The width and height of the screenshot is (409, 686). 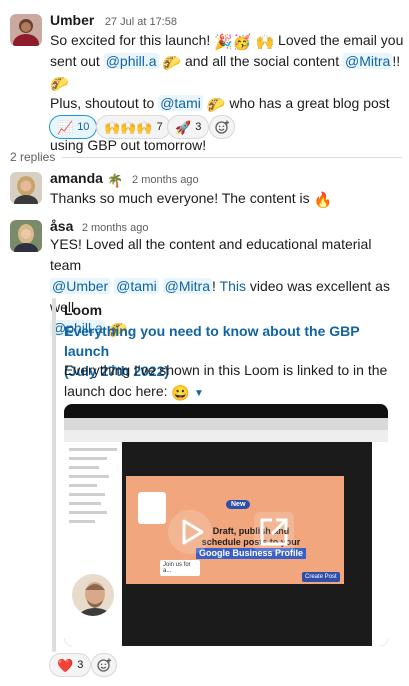 What do you see at coordinates (141, 22) in the screenshot?
I see `timestamp: 27 Jul at 17:58` at bounding box center [141, 22].